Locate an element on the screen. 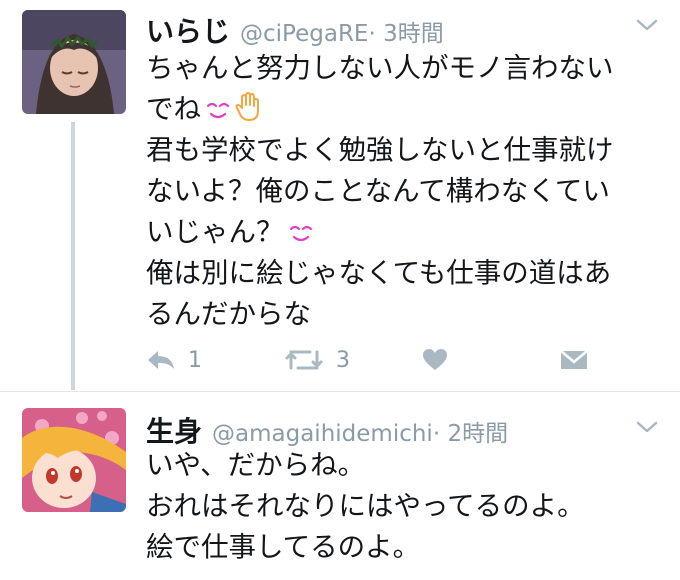 Image resolution: width=680 pixels, height=580 pixels. direct-message-button is located at coordinates (574, 360).